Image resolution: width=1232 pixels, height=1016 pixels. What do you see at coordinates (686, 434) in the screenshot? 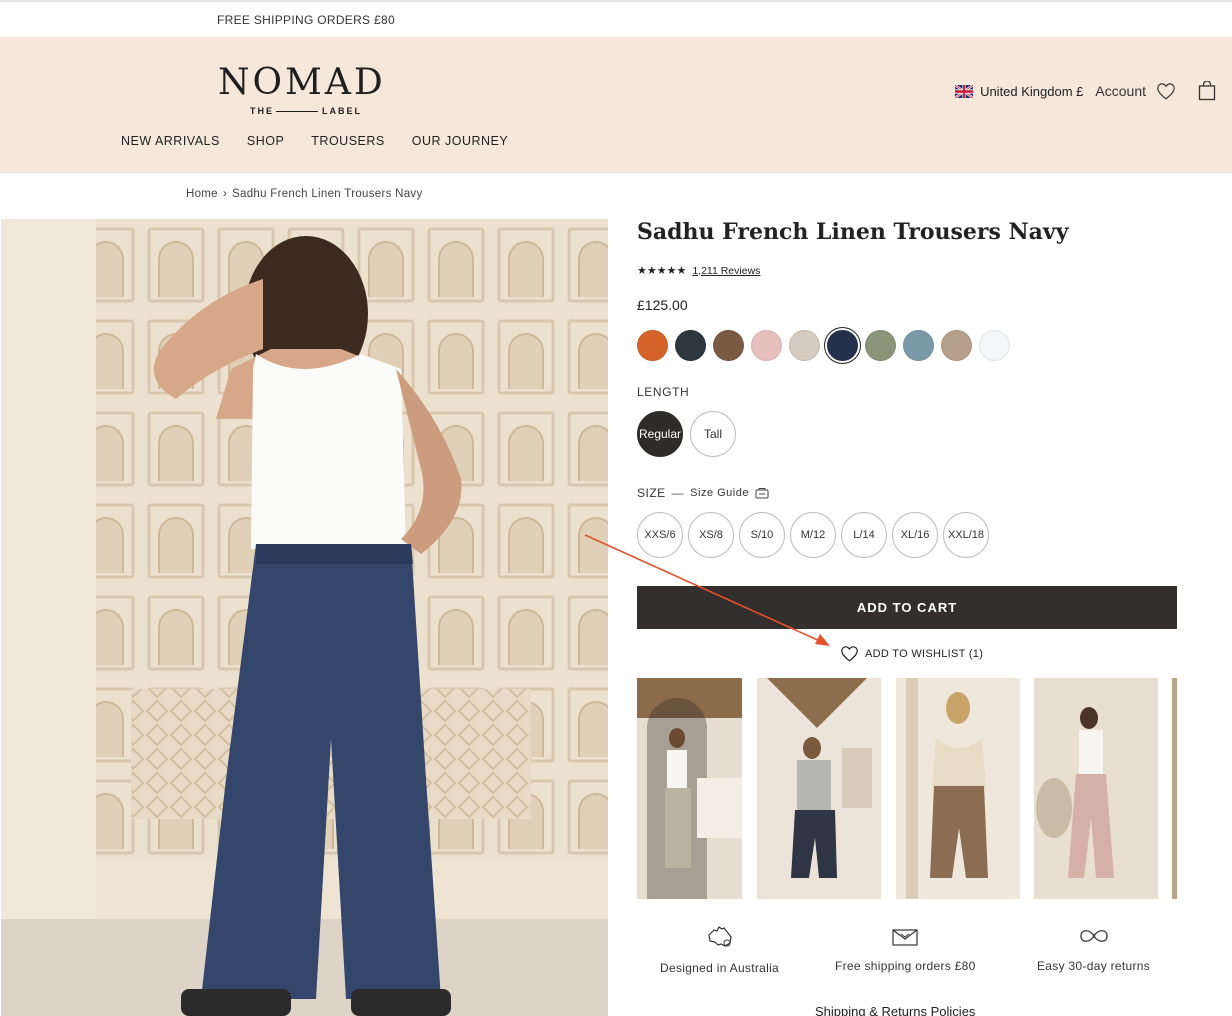
I see `length-options: Regular Tall` at bounding box center [686, 434].